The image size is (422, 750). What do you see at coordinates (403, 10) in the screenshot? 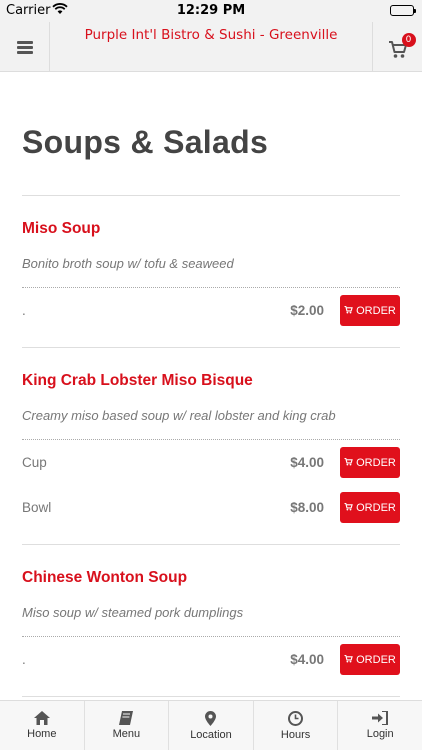
I see `battery-icon` at bounding box center [403, 10].